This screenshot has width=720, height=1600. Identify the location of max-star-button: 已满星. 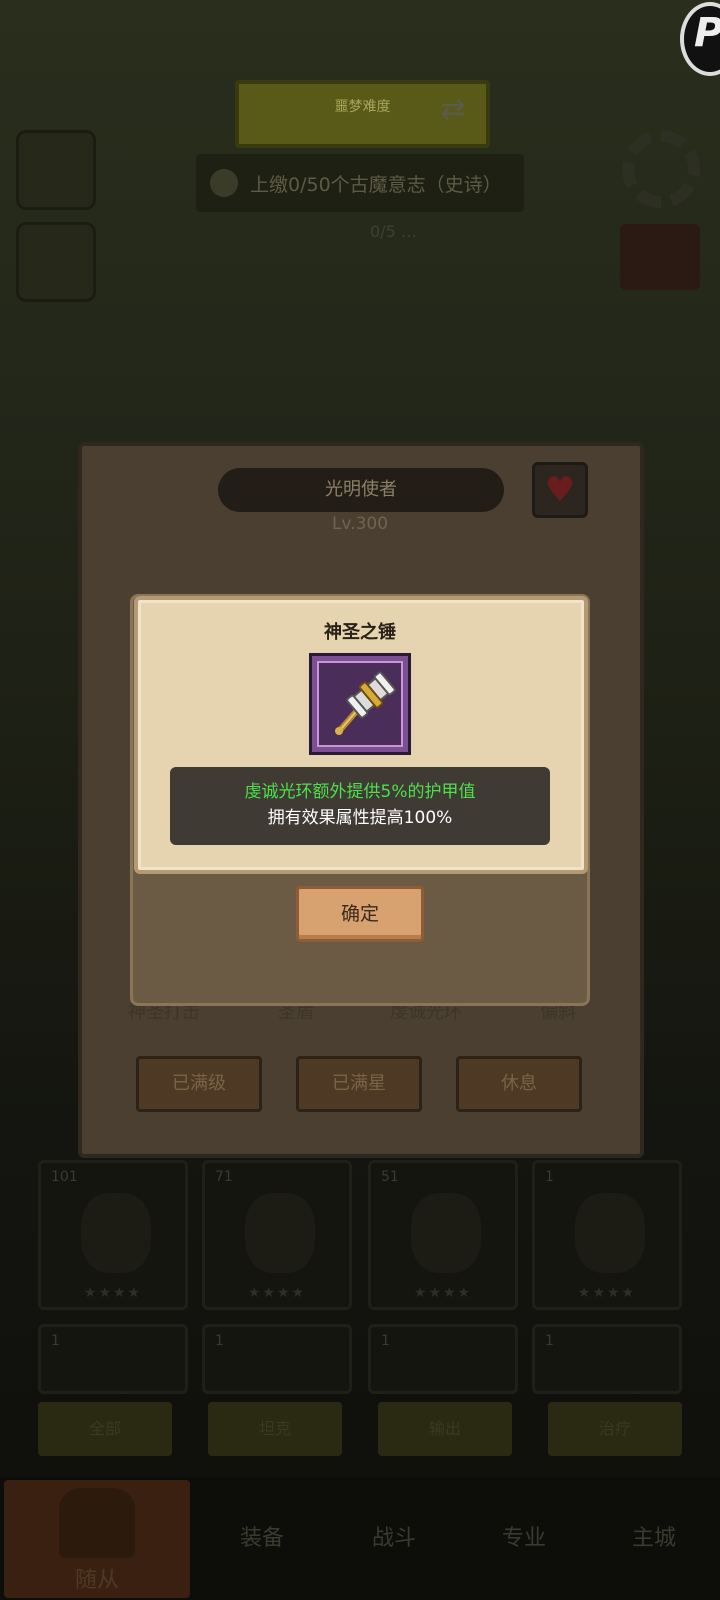
(359, 1084).